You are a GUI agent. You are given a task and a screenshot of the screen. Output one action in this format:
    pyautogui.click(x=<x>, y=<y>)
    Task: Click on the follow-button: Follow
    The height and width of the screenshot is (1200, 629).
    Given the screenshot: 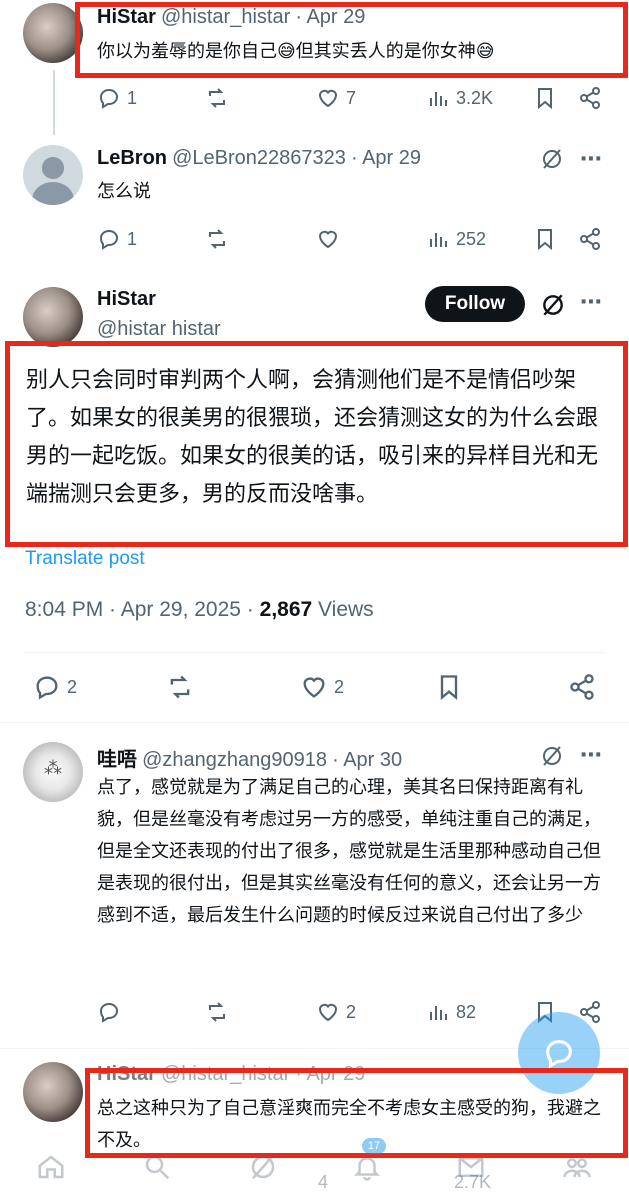 What is the action you would take?
    pyautogui.click(x=475, y=304)
    